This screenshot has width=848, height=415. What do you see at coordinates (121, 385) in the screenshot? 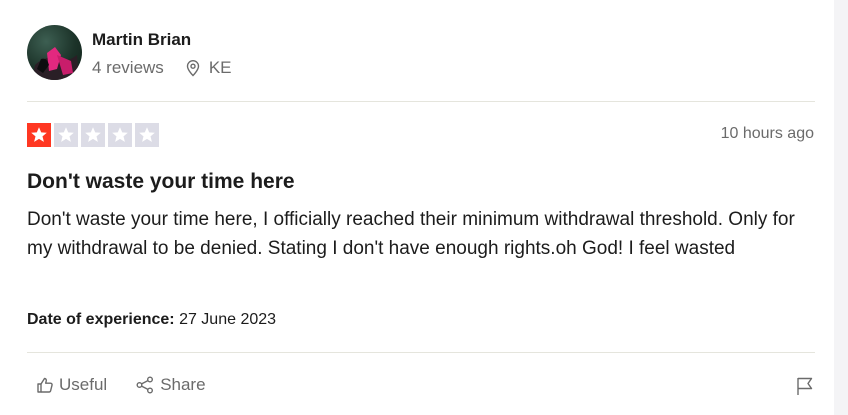
I see `review-actions: Useful Share` at bounding box center [121, 385].